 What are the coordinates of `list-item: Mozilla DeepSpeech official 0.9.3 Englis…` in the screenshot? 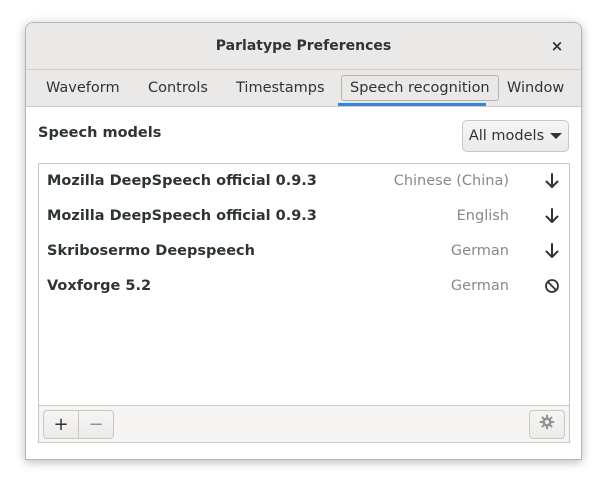 It's located at (304, 216).